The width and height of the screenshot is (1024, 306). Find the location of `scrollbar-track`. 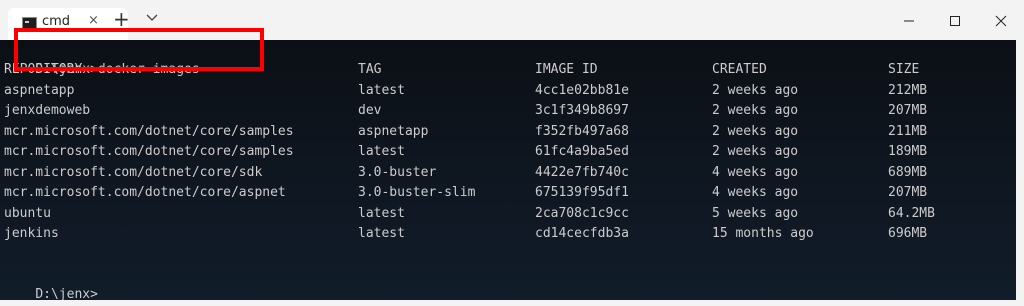

scrollbar-track is located at coordinates (1020, 170).